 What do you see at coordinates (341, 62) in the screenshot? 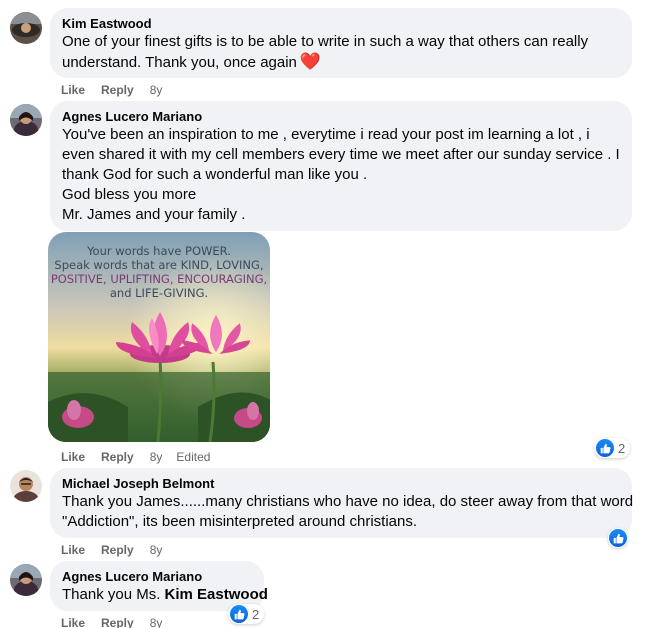
I see `comment-line: understand. Thank you, once again ❤️` at bounding box center [341, 62].